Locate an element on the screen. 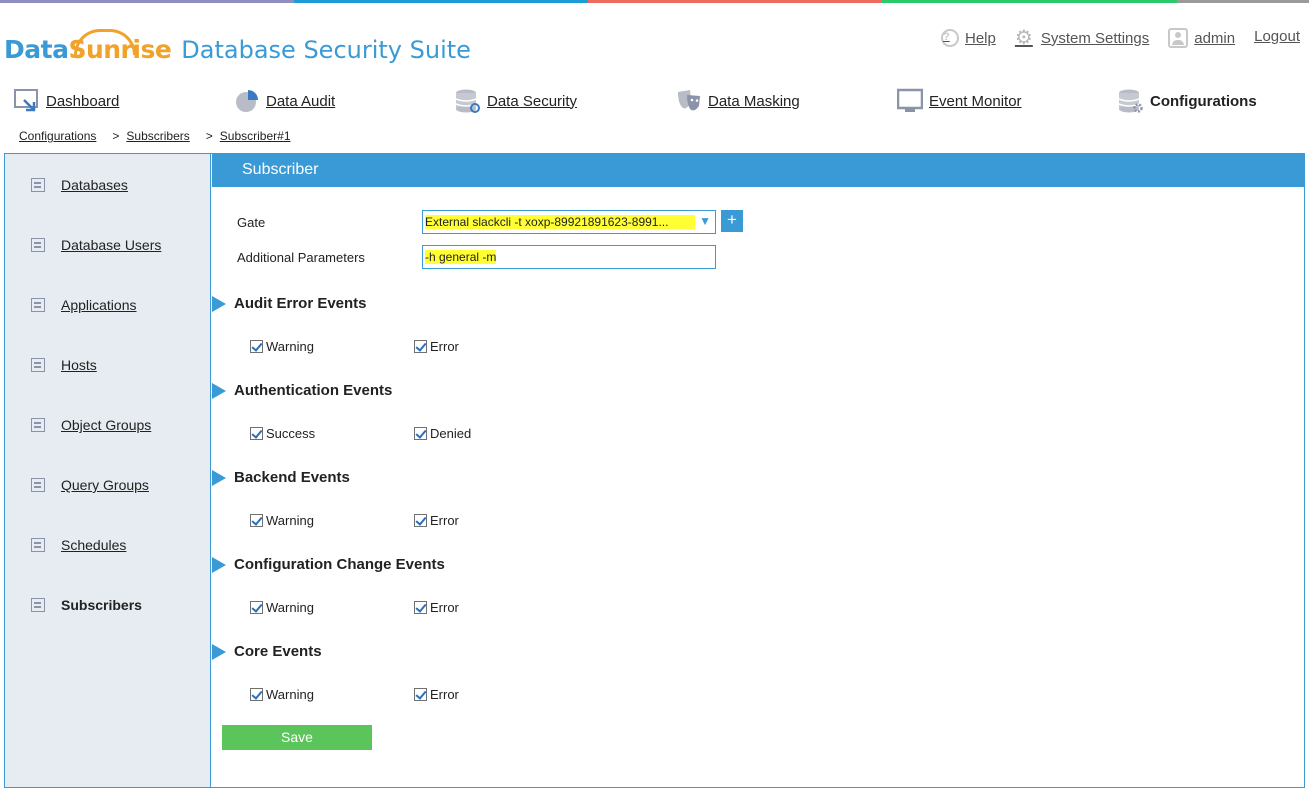 The image size is (1309, 795). checkbox-backend-error: Error is located at coordinates (436, 520).